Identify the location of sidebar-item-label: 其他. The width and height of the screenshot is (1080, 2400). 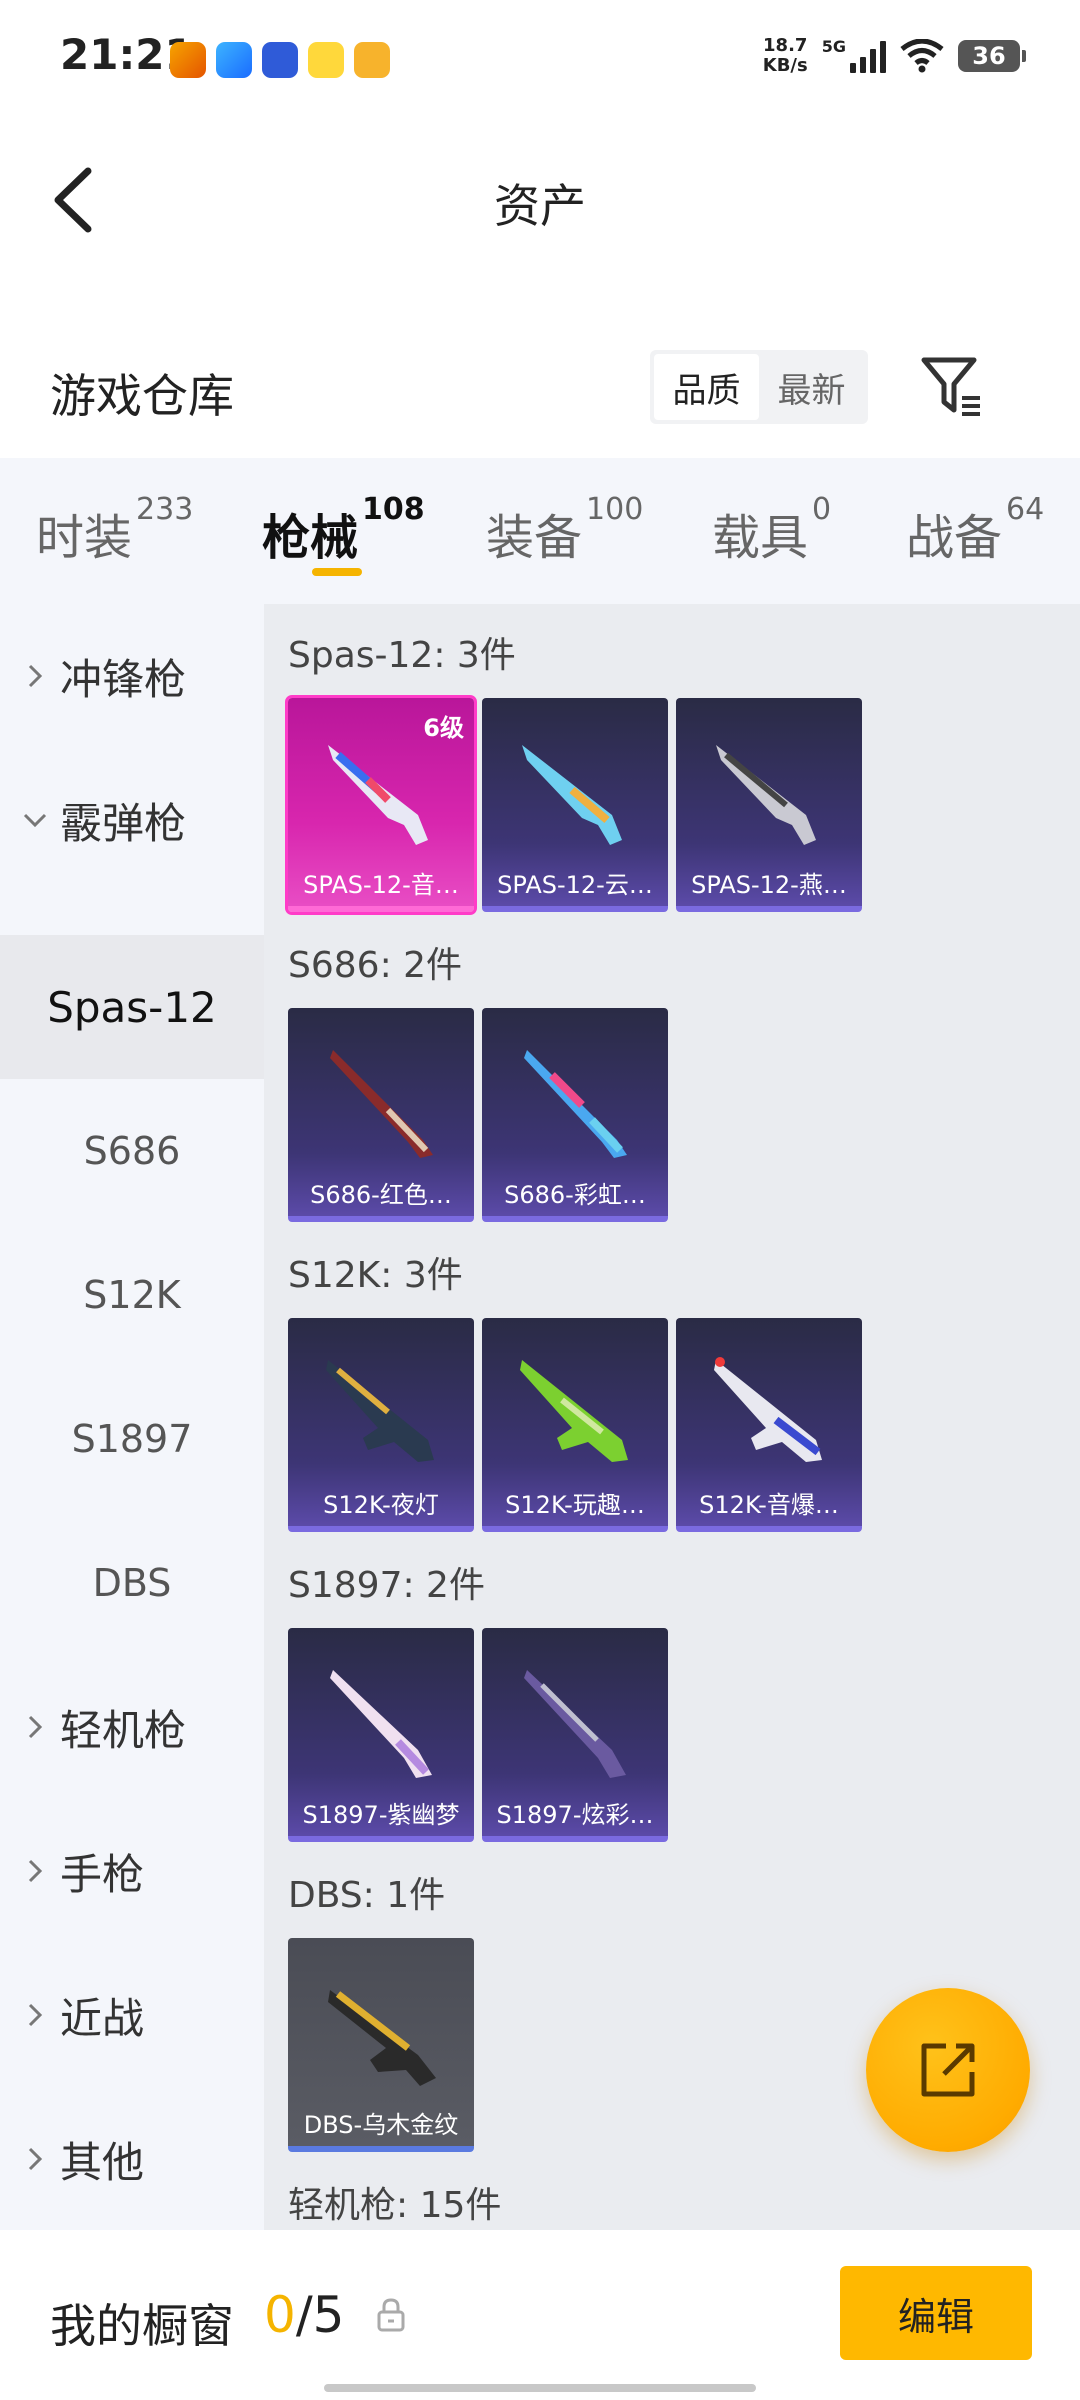
(102, 2162).